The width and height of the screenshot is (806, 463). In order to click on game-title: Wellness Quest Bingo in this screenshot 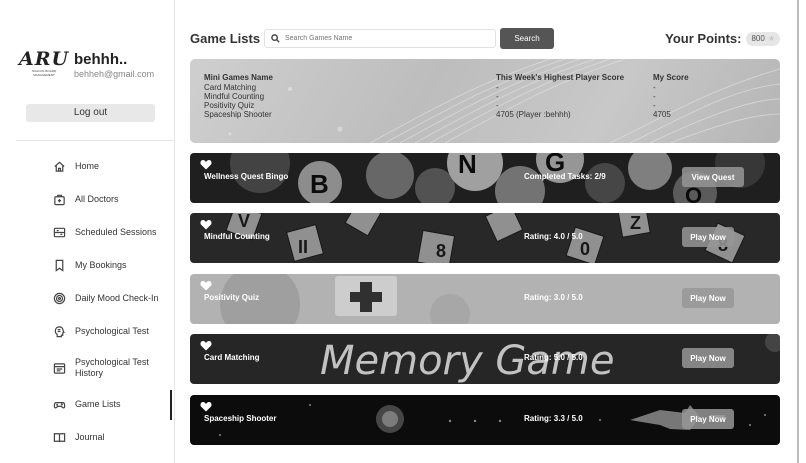, I will do `click(246, 176)`.